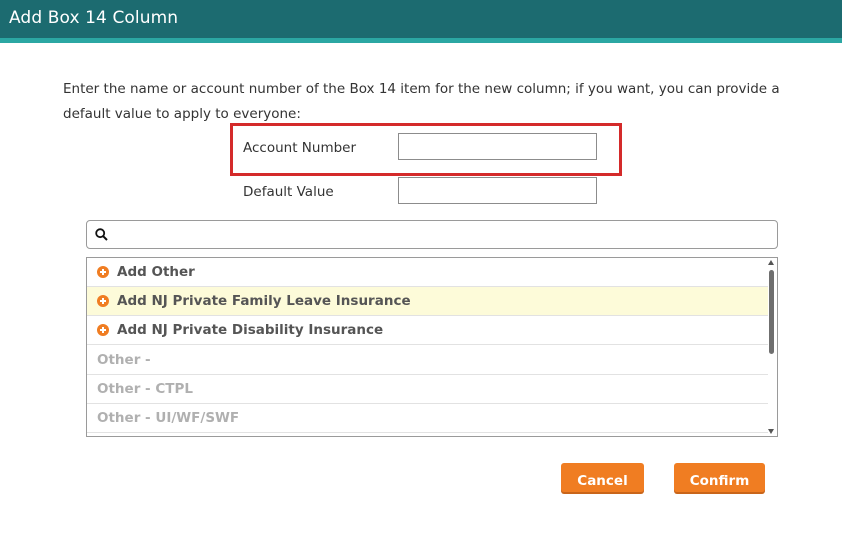 The image size is (842, 544). Describe the element at coordinates (771, 431) in the screenshot. I see `scroll-down-arrow-icon` at that location.